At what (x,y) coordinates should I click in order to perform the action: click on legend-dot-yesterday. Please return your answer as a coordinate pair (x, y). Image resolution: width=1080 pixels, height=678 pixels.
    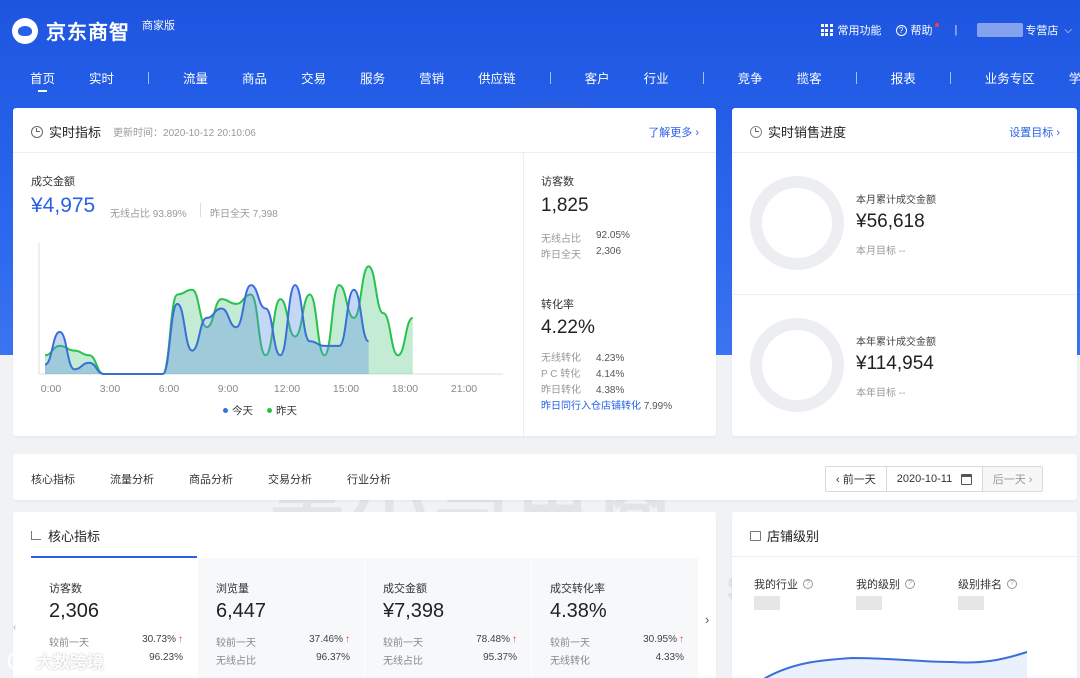
    Looking at the image, I should click on (269, 410).